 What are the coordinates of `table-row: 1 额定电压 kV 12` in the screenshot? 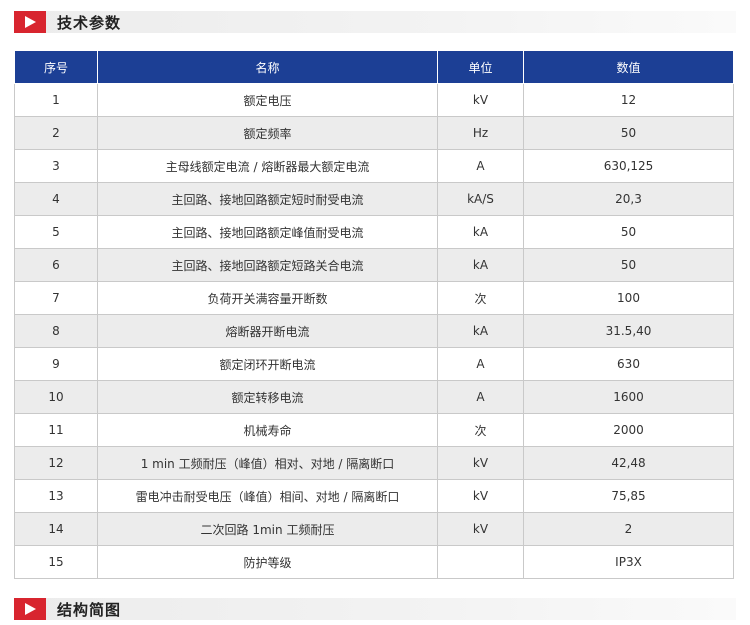 It's located at (374, 100).